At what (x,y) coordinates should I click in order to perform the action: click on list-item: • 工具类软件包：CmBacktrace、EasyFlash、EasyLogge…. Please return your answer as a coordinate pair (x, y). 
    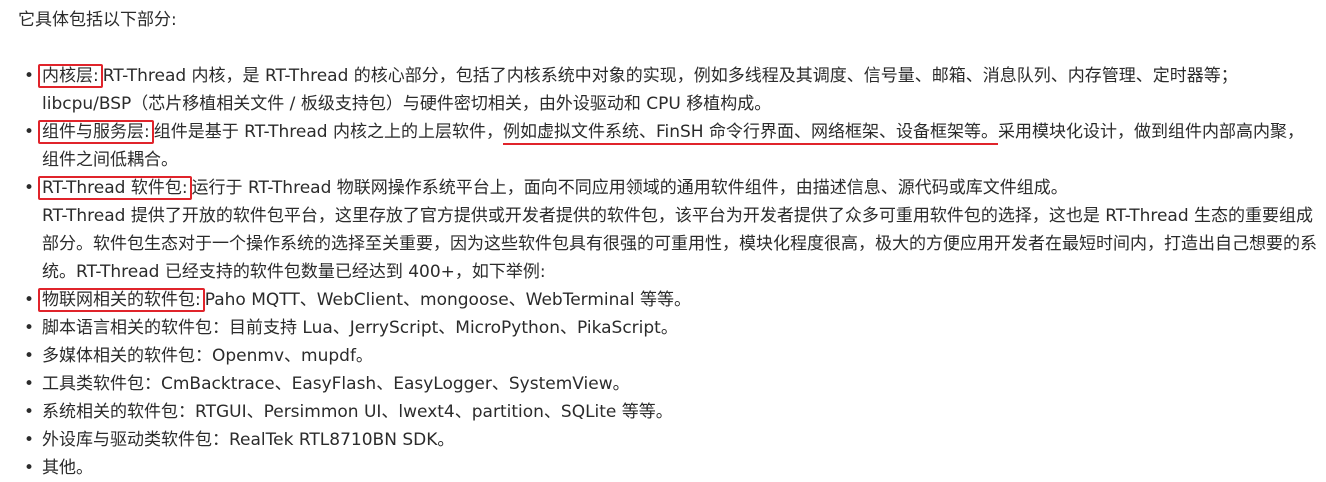
    Looking at the image, I should click on (668, 384).